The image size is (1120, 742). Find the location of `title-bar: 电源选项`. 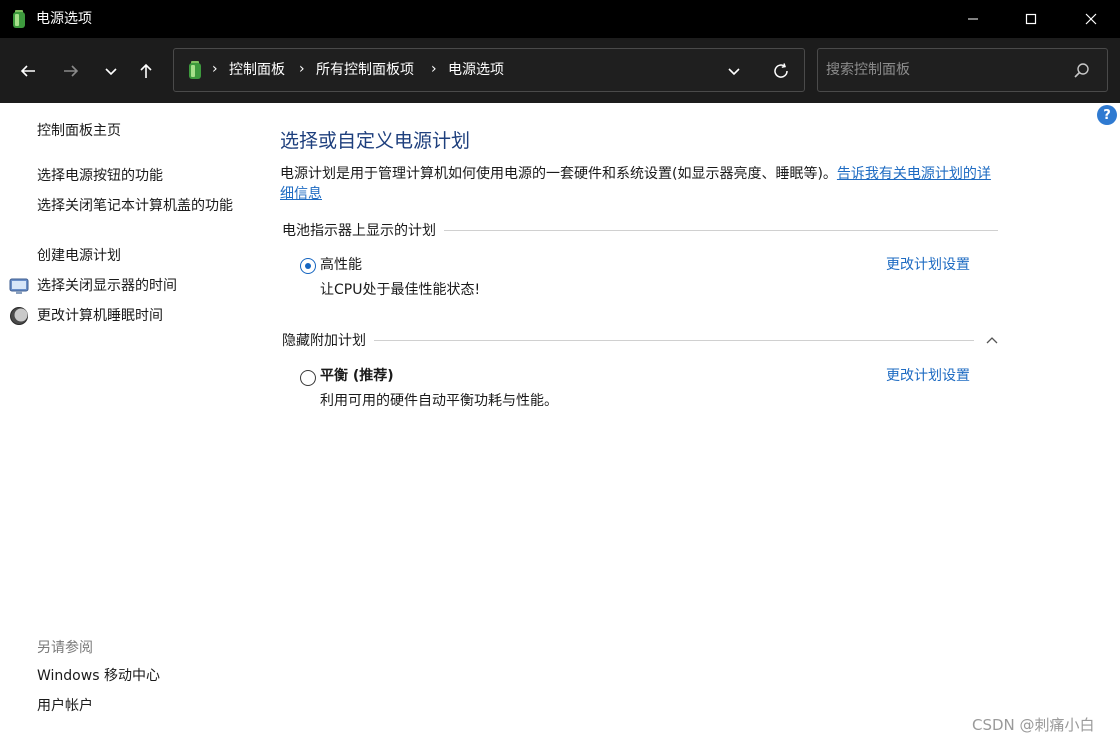

title-bar: 电源选项 is located at coordinates (560, 19).